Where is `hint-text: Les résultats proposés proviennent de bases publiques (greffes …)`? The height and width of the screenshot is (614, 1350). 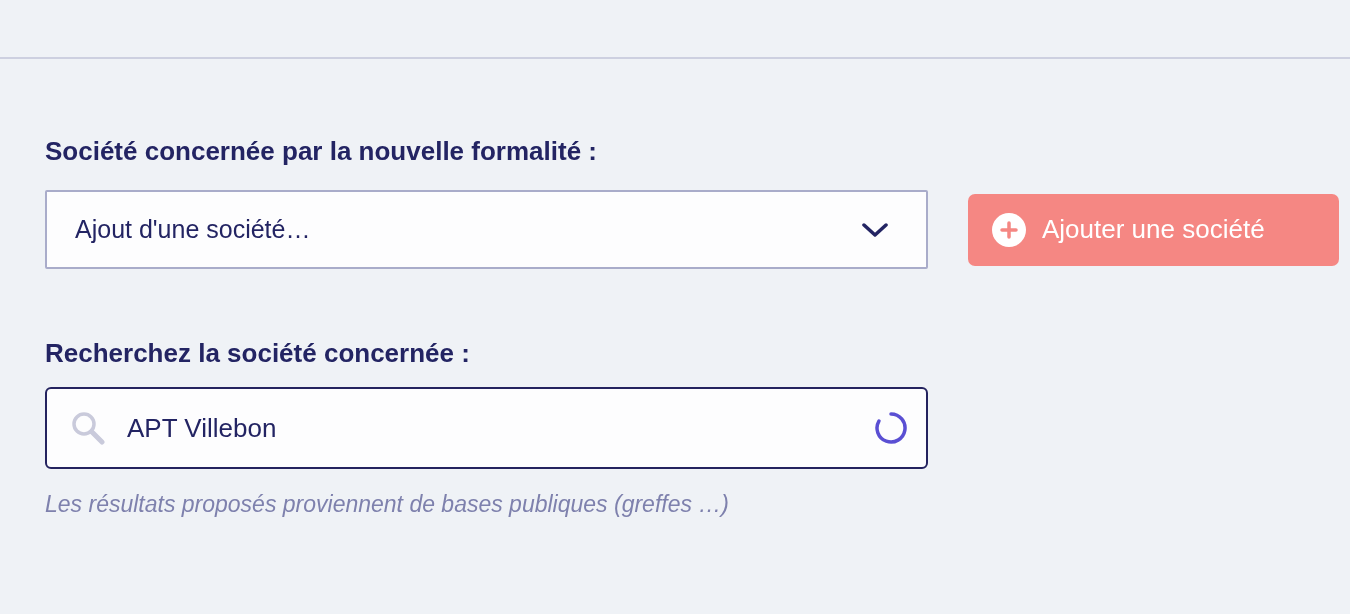
hint-text: Les résultats proposés proviennent de bases publiques (greffes …) is located at coordinates (387, 504).